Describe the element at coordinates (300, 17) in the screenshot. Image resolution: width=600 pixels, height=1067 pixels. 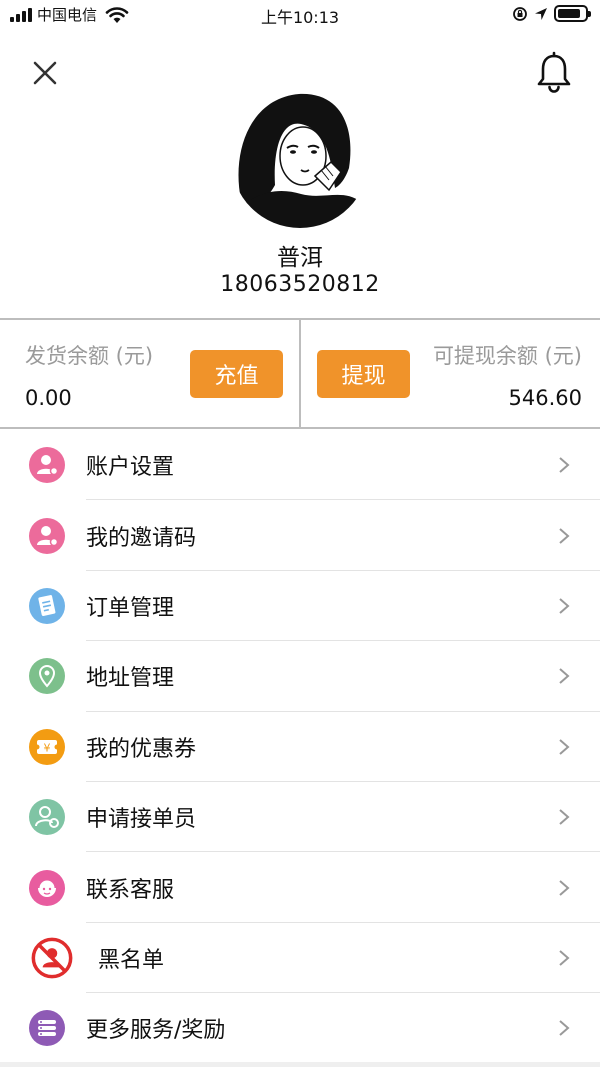
I see `status-time: 上午10:13` at that location.